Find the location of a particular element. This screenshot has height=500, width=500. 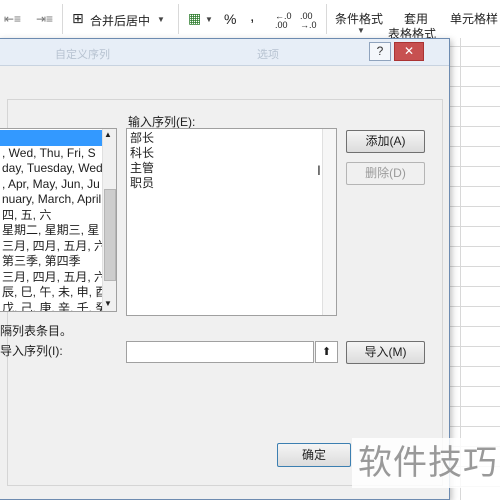

watermark-text: 软件技巧 is located at coordinates (426, 463).